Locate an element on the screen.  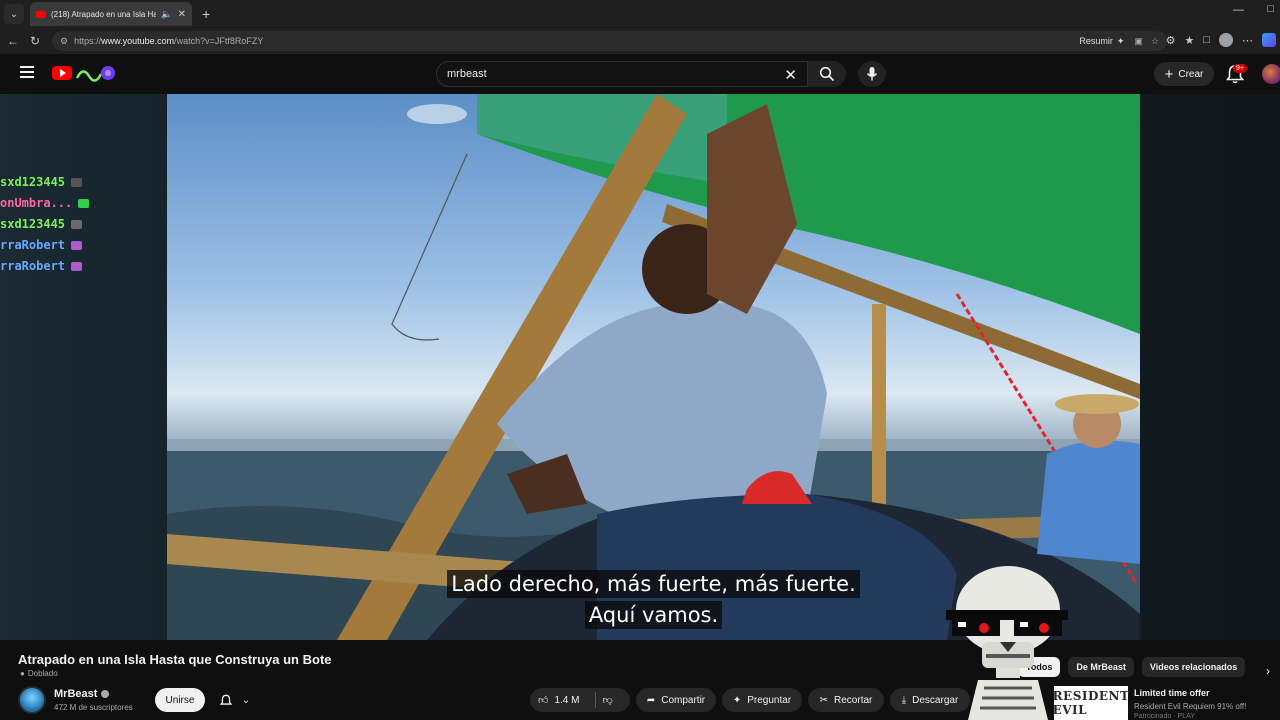
youtube-logo-icon is located at coordinates (62, 73).